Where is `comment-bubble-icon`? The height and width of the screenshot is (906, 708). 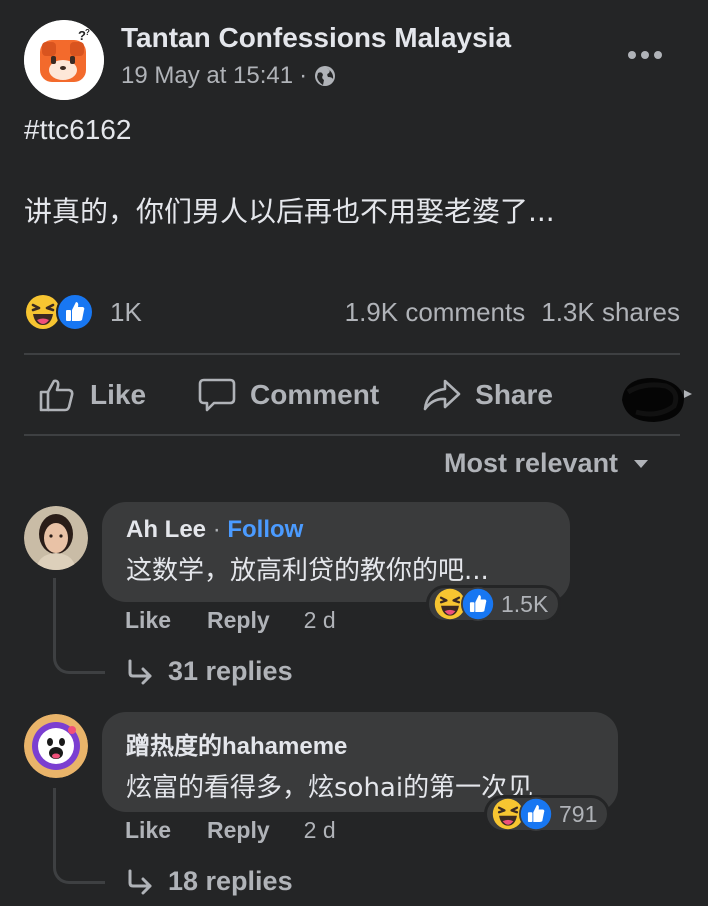 comment-bubble-icon is located at coordinates (217, 395).